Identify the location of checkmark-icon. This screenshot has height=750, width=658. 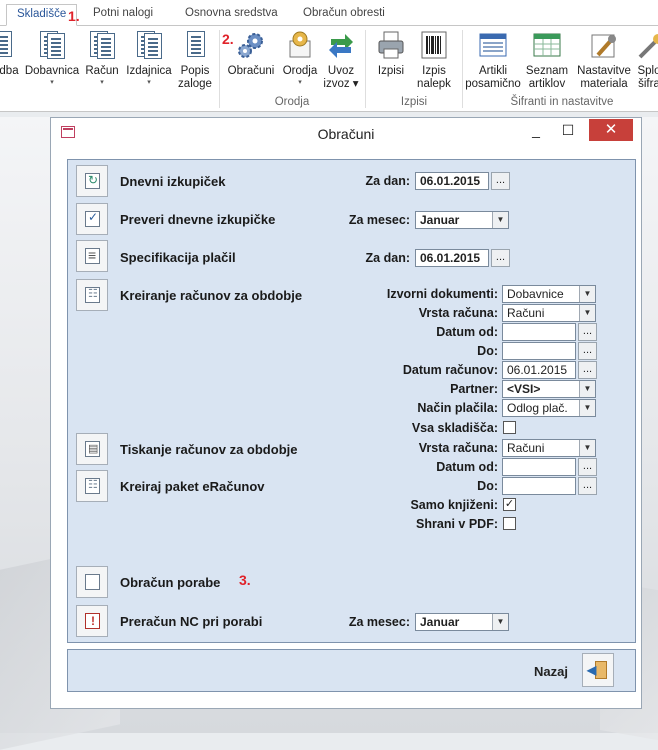
(92, 218).